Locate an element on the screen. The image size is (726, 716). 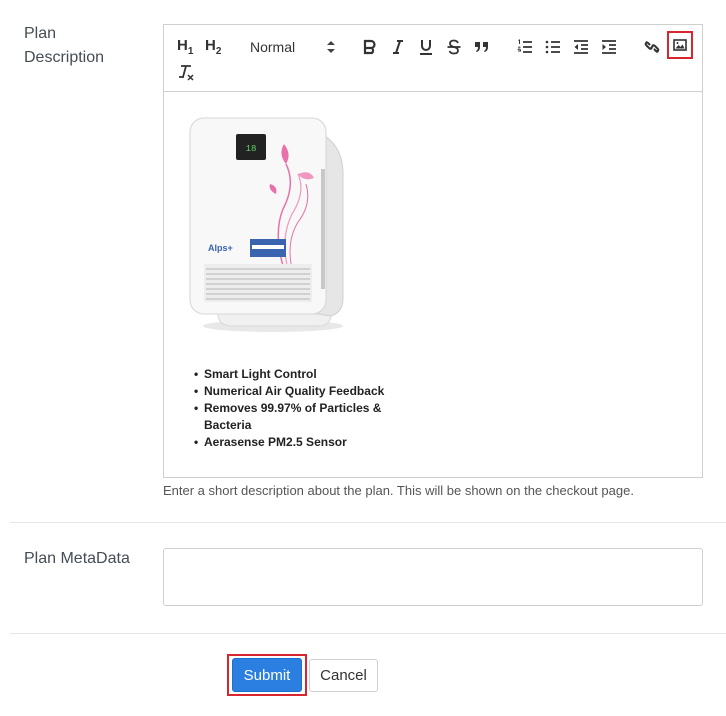
ordered-list-icon is located at coordinates (524, 46).